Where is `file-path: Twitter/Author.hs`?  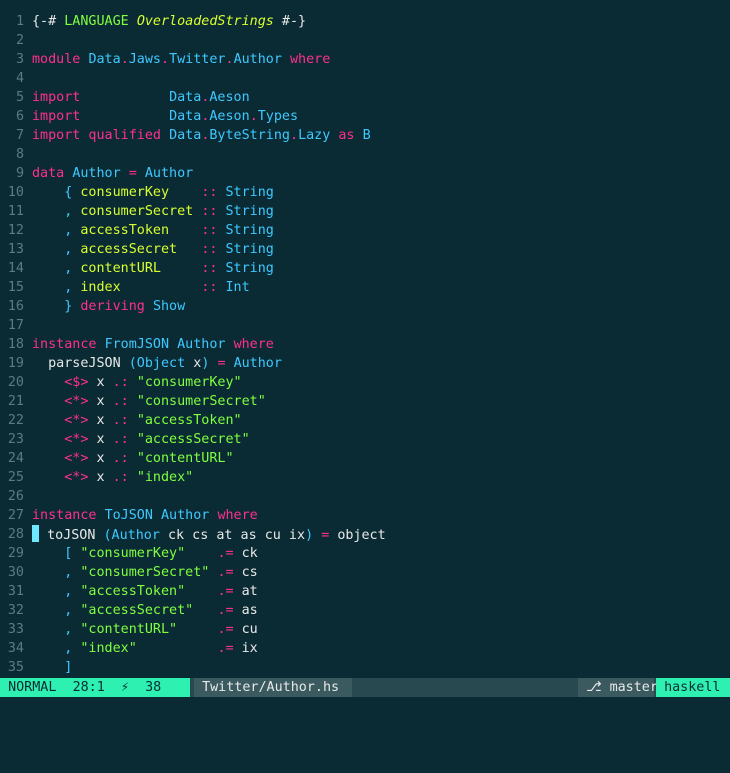
file-path: Twitter/Author.hs is located at coordinates (271, 687).